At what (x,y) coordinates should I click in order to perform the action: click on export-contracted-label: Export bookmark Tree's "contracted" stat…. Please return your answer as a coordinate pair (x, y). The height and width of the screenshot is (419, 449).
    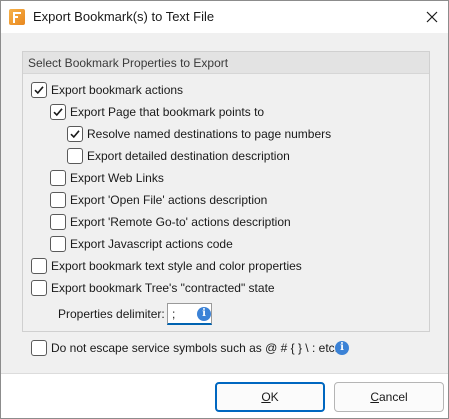
    Looking at the image, I should click on (163, 288).